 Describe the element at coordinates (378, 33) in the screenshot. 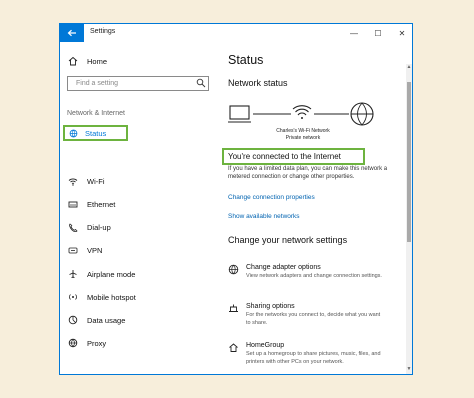

I see `maximize-button: ☐` at that location.